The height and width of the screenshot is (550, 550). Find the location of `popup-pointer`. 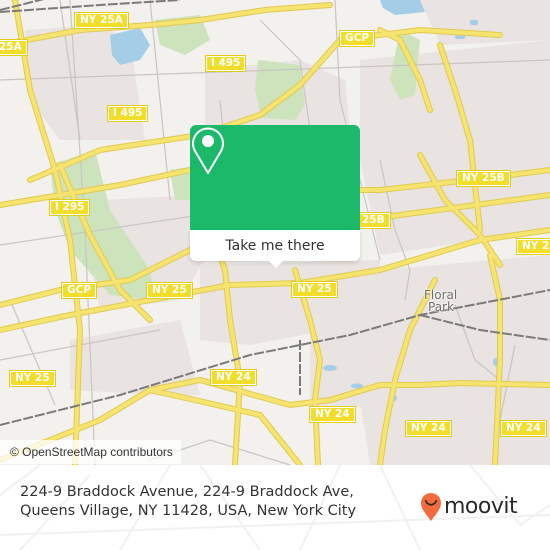

popup-pointer is located at coordinates (276, 263).